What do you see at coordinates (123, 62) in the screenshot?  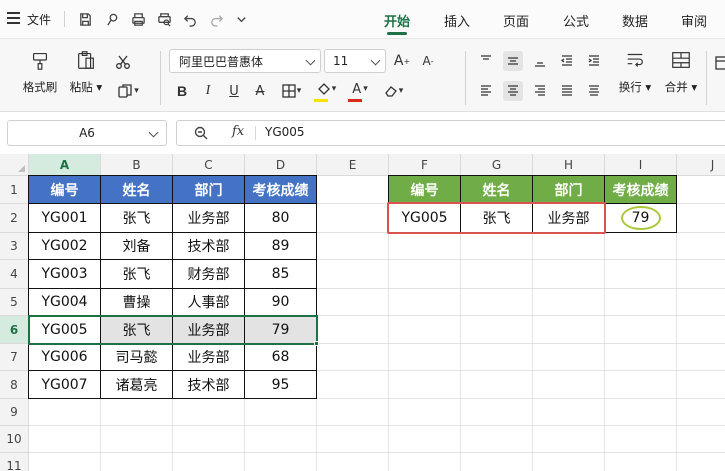 I see `cut-icon` at bounding box center [123, 62].